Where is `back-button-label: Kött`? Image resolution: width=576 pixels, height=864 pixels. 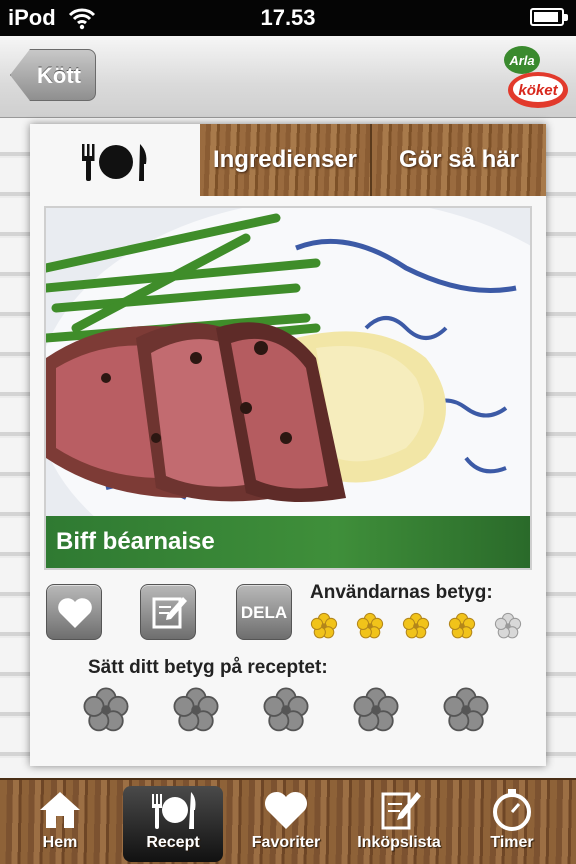 back-button-label: Kött is located at coordinates (59, 75).